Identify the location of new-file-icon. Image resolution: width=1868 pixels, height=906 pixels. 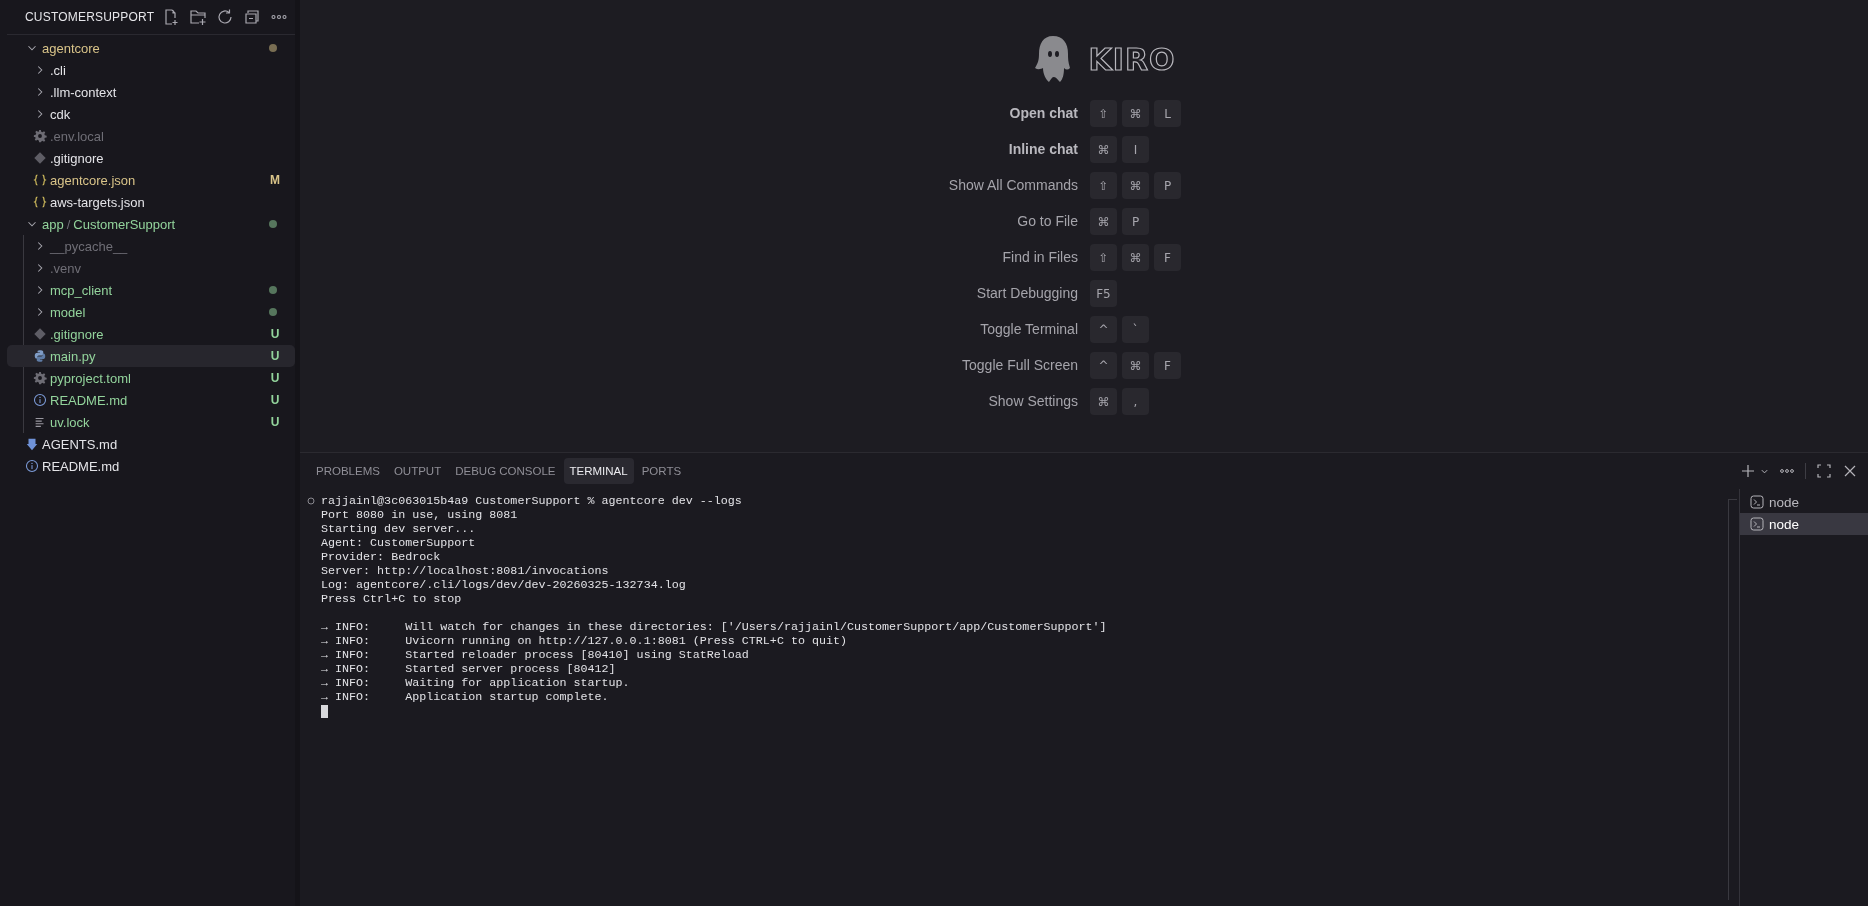
(171, 17).